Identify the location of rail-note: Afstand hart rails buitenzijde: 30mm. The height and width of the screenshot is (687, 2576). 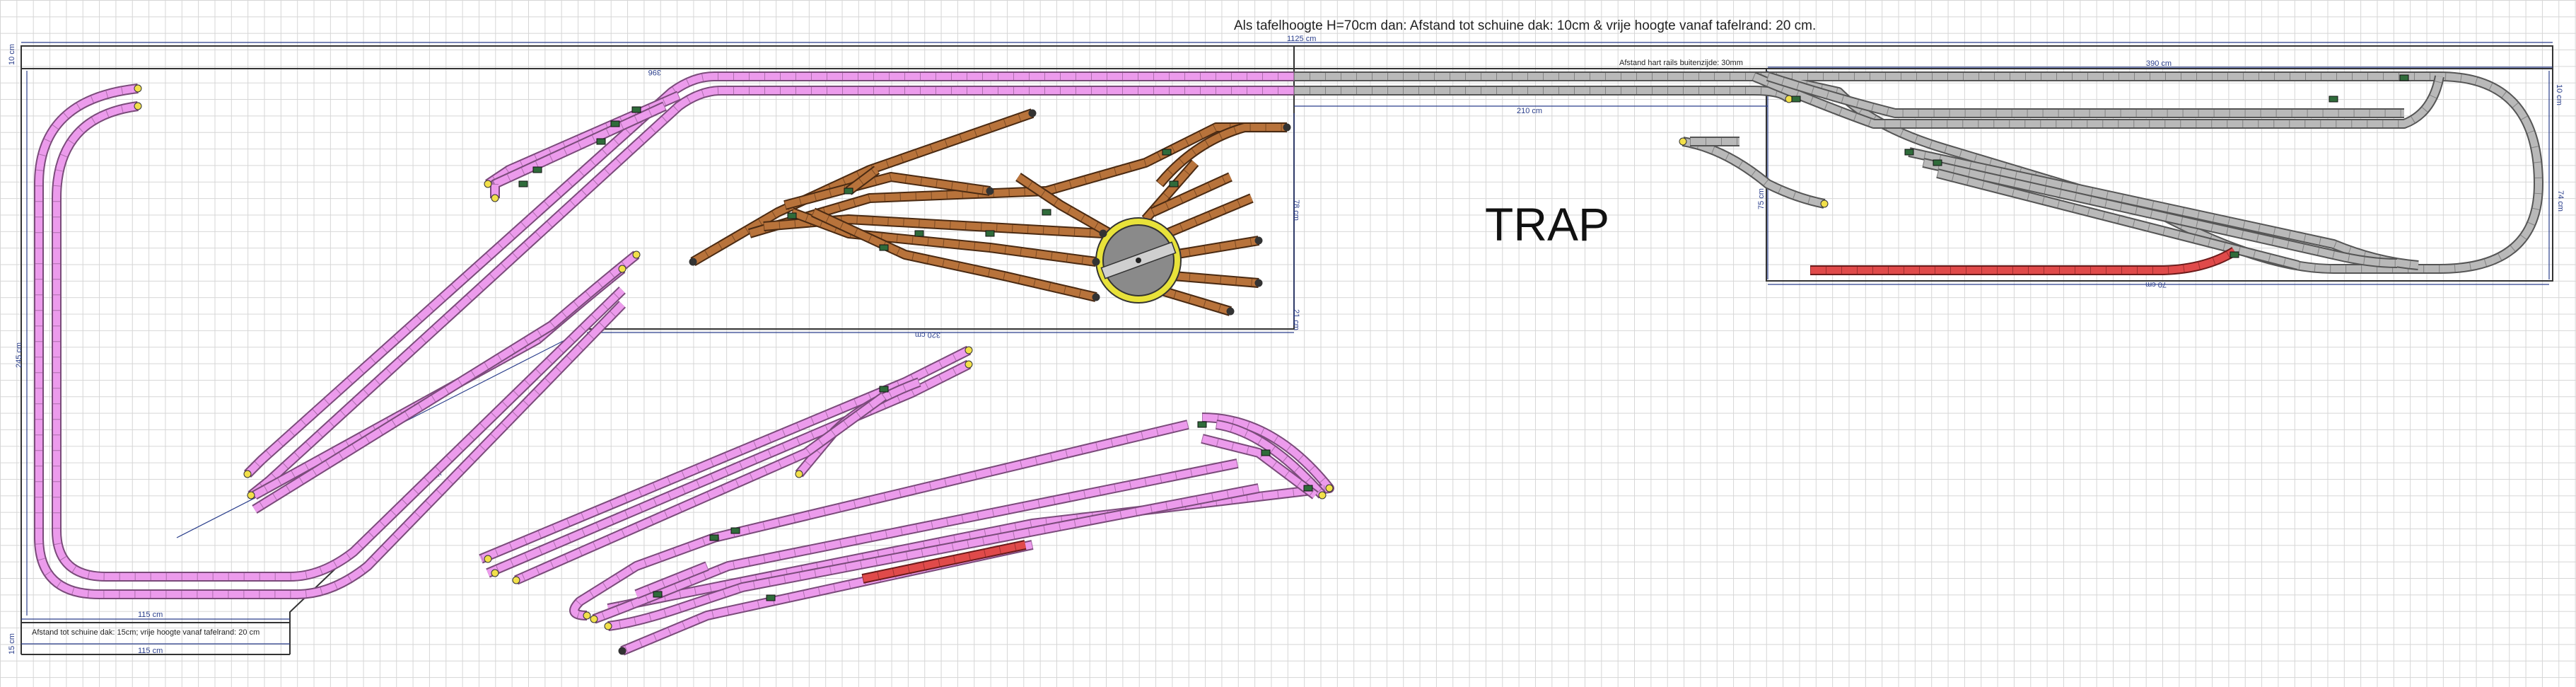
(1681, 63).